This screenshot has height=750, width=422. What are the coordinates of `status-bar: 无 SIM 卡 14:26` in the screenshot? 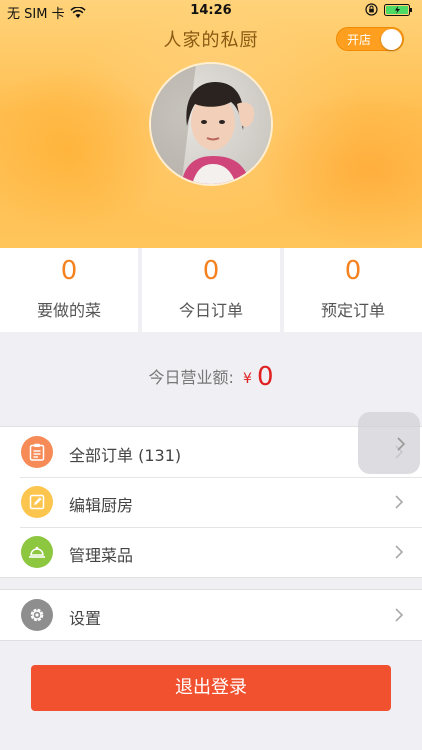 It's located at (211, 11).